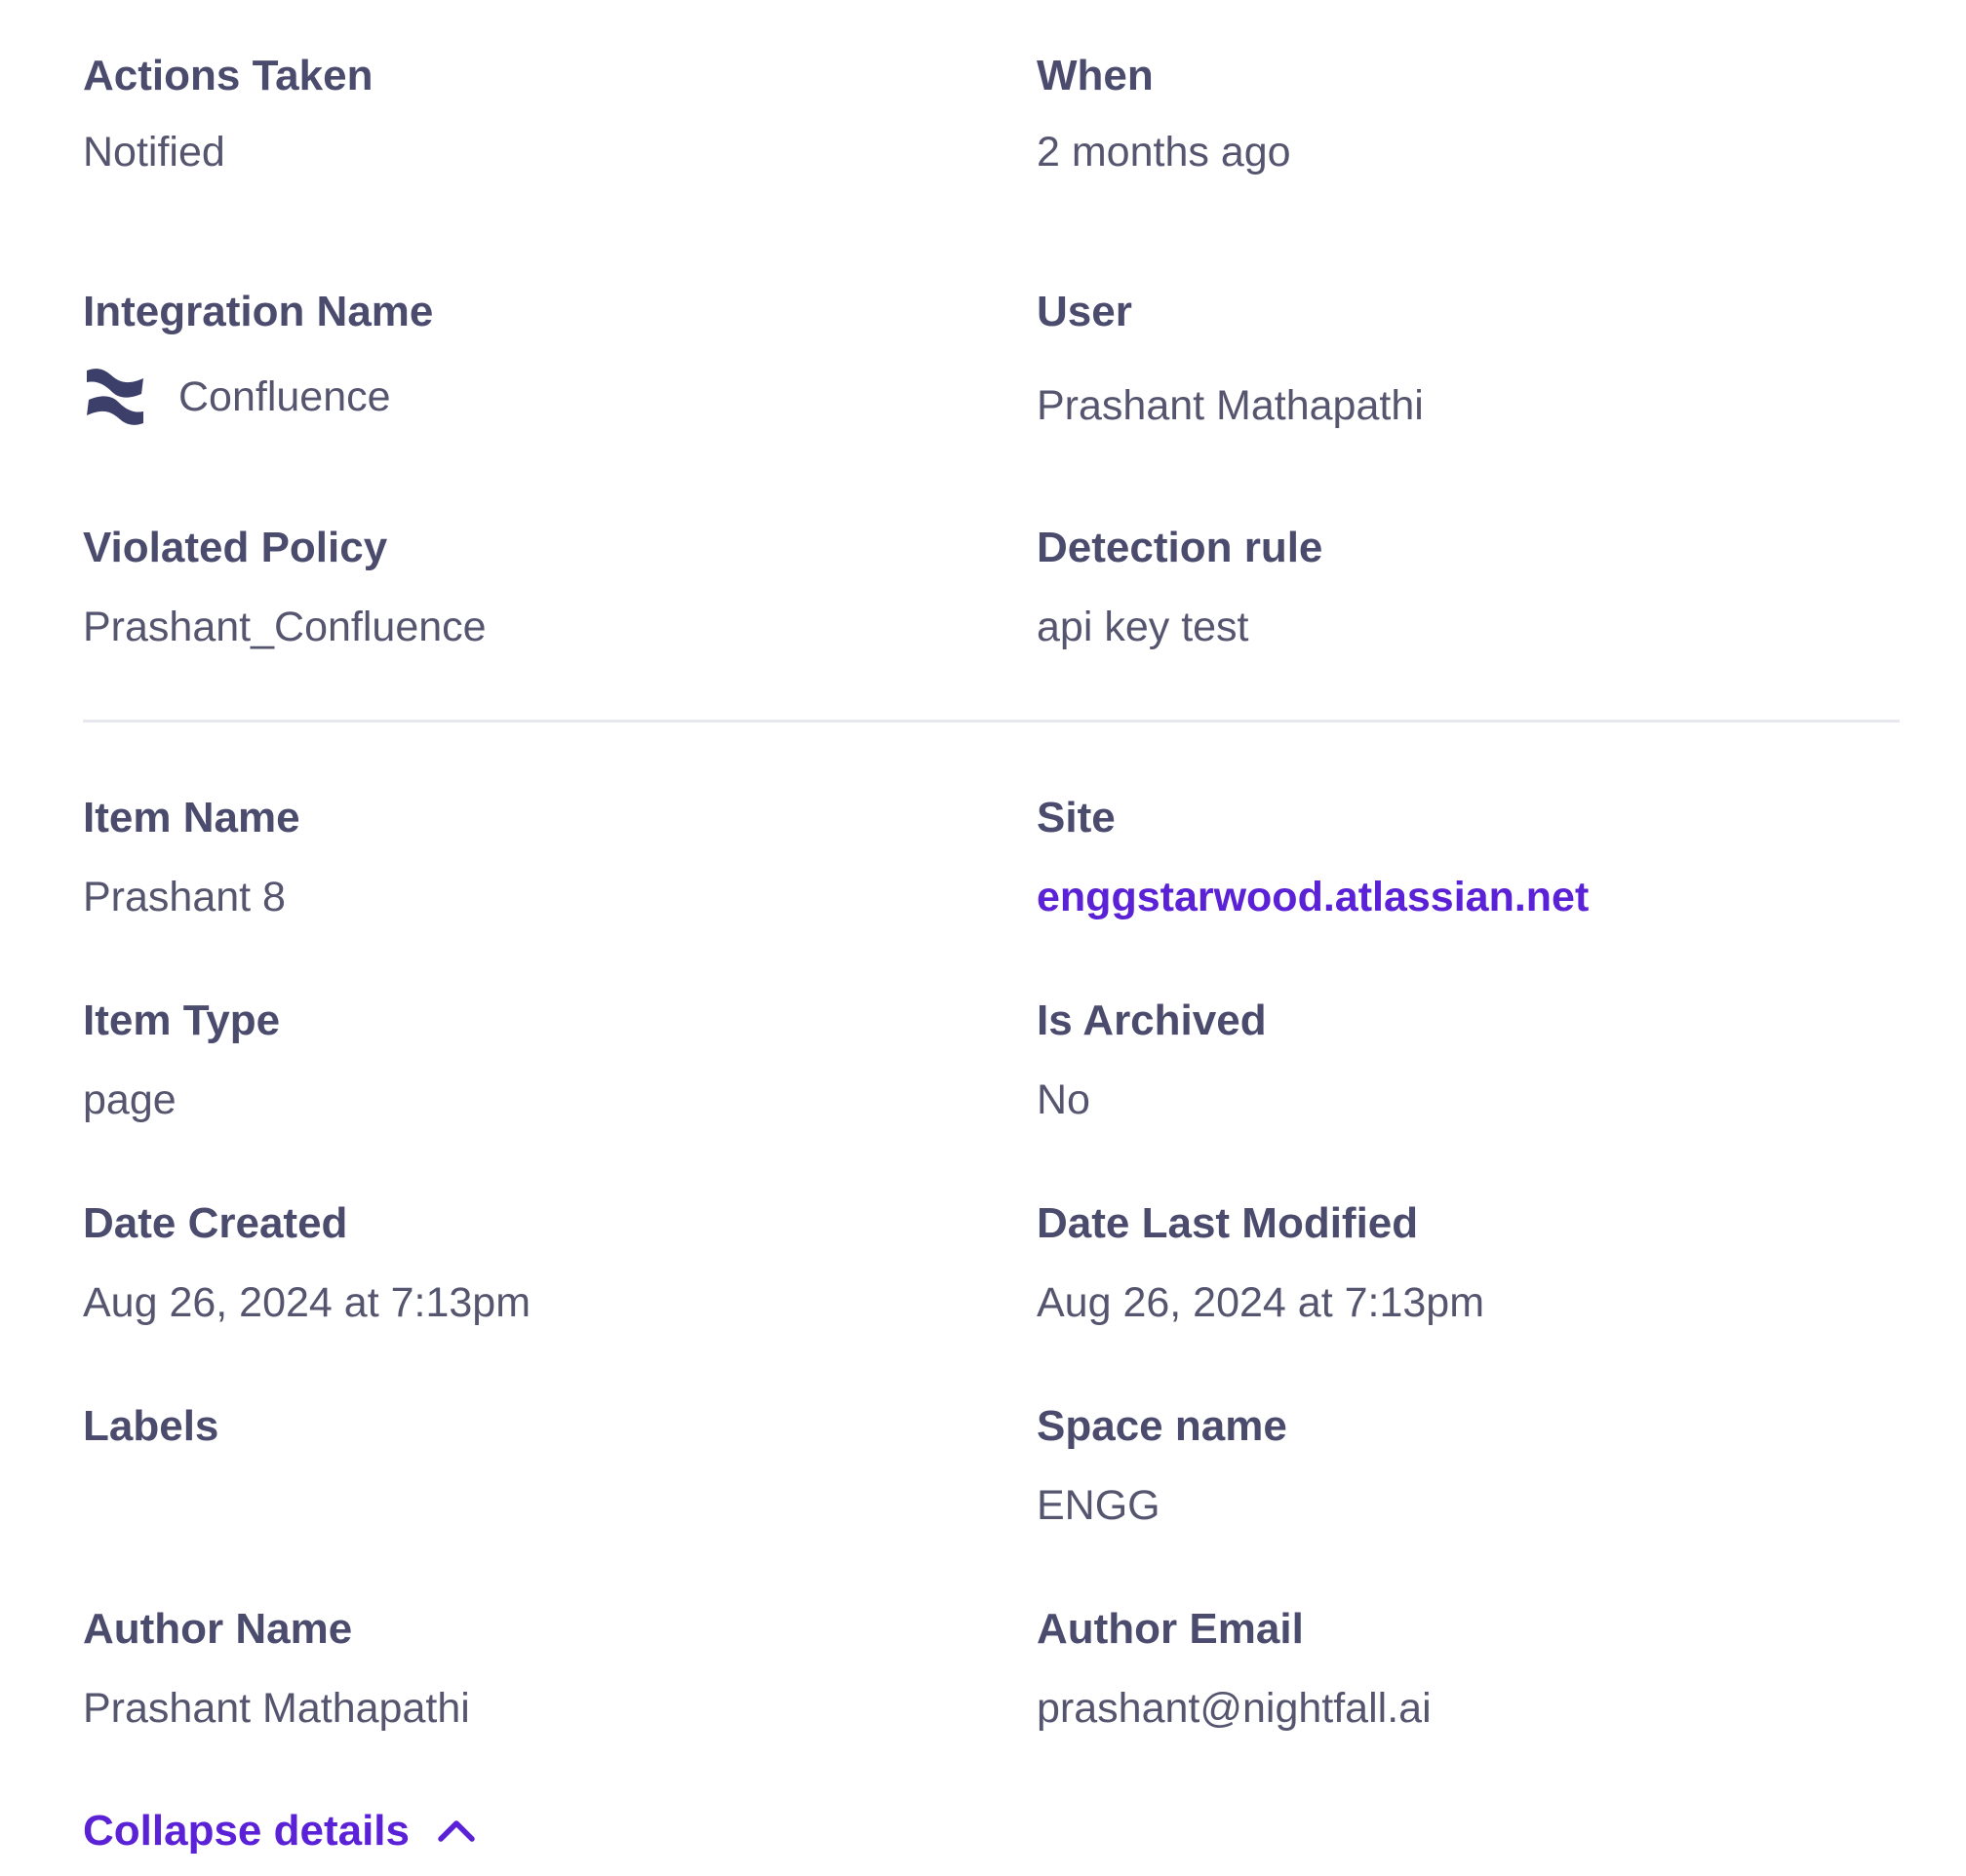 The height and width of the screenshot is (1876, 1966). Describe the element at coordinates (1228, 1223) in the screenshot. I see `date-last-modified-label: Date Last Modified` at that location.